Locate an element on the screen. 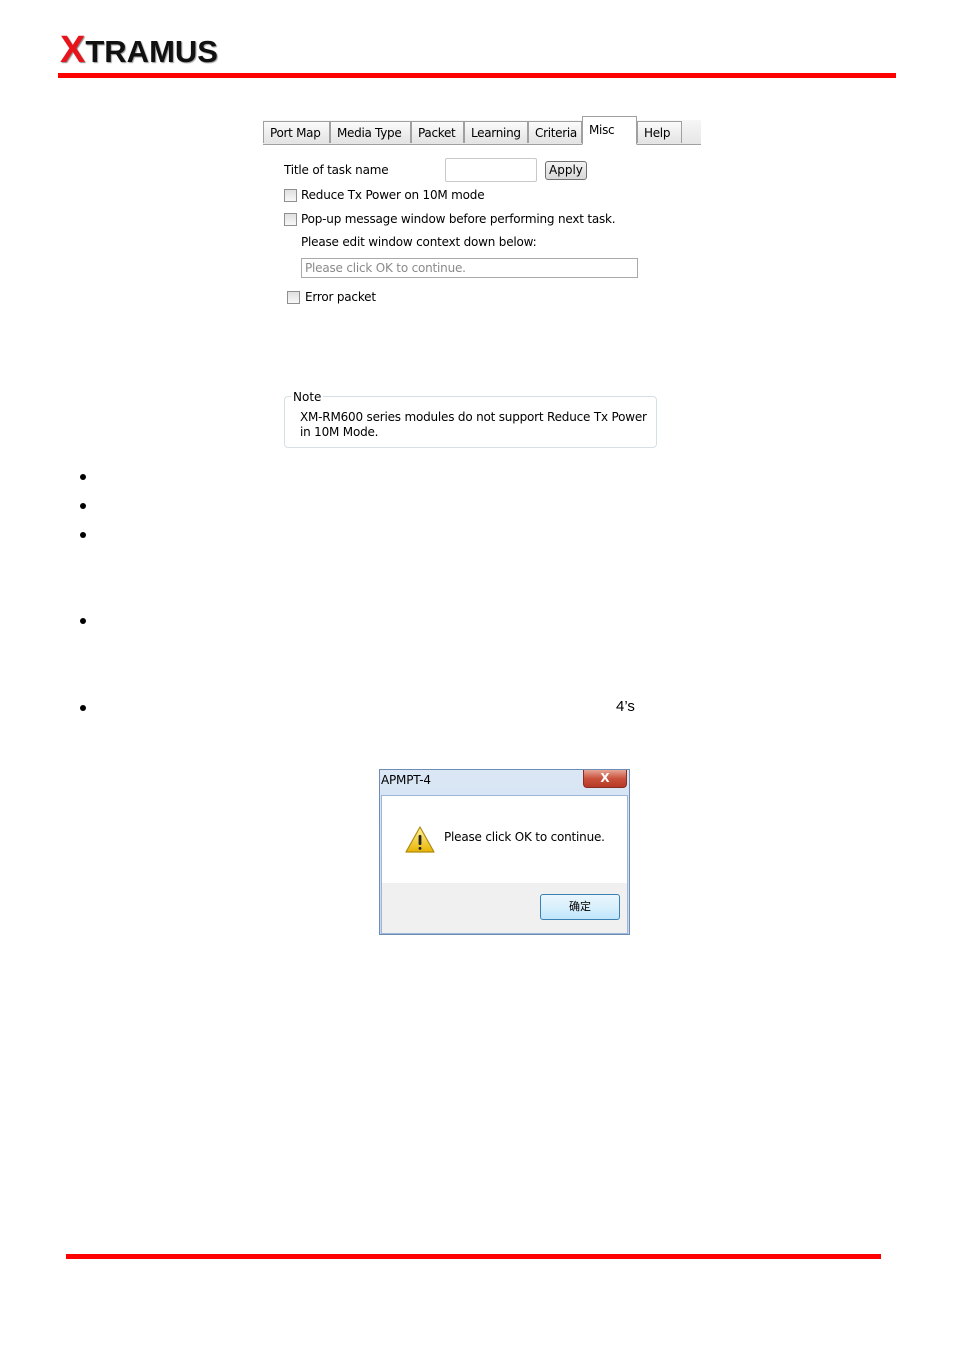 The height and width of the screenshot is (1350, 954). reduce-tx-power-label: Reduce Tx Power on 10M mode is located at coordinates (393, 195).